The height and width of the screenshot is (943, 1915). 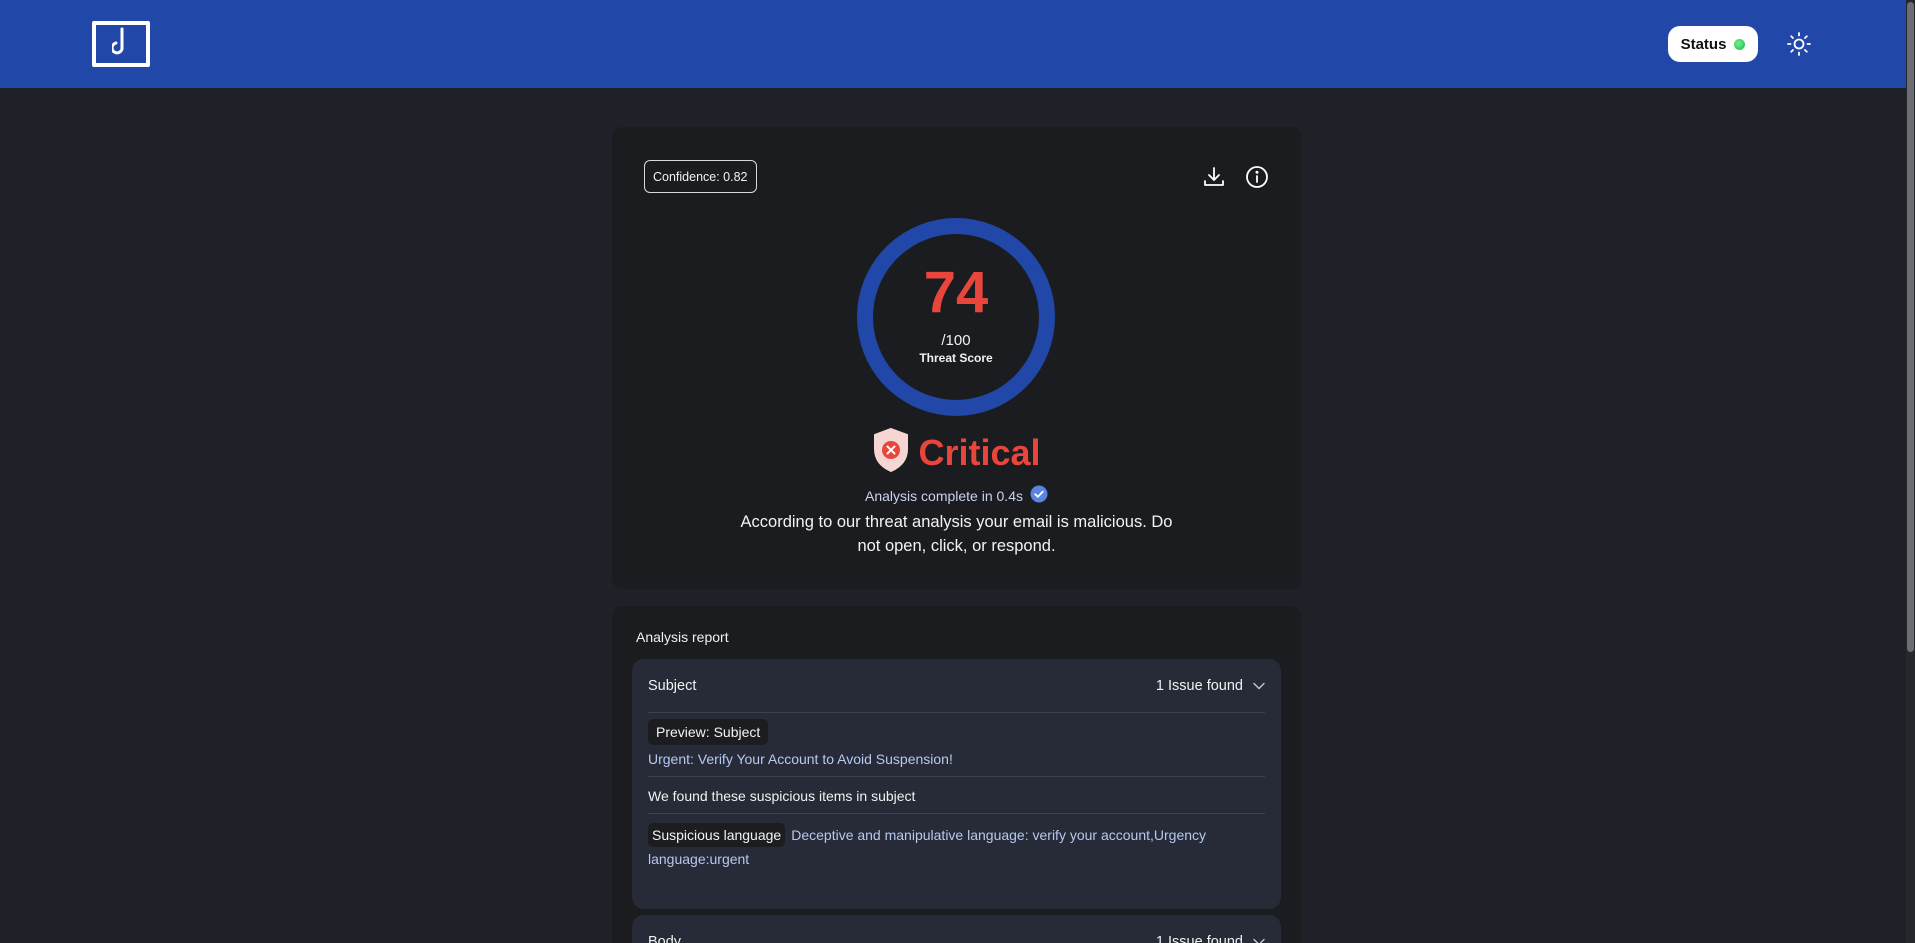 I want to click on shield-x-icon, so click(x=891, y=452).